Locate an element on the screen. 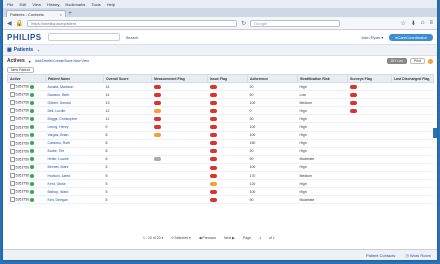 The image size is (440, 264). print-button: Print is located at coordinates (417, 61).